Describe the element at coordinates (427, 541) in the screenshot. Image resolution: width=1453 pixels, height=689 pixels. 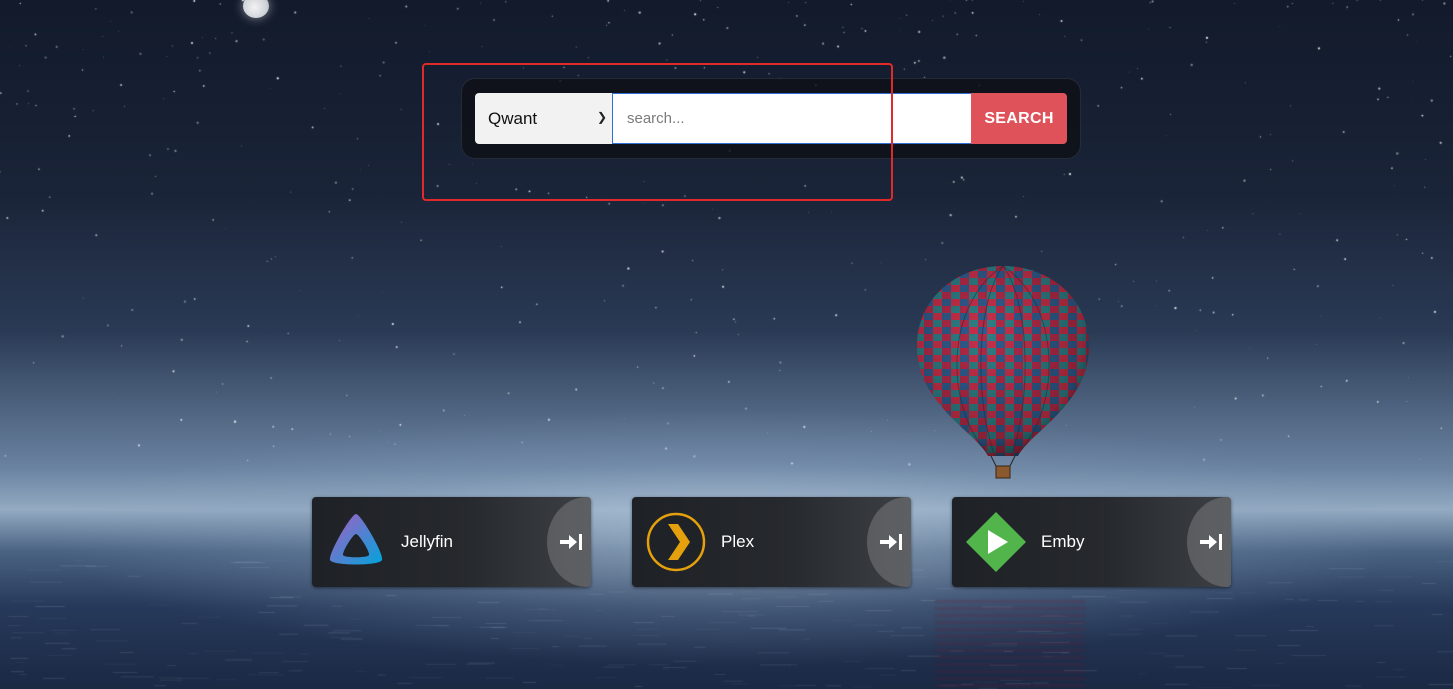
I see `service-name-jellyfin: Jellyfin` at that location.